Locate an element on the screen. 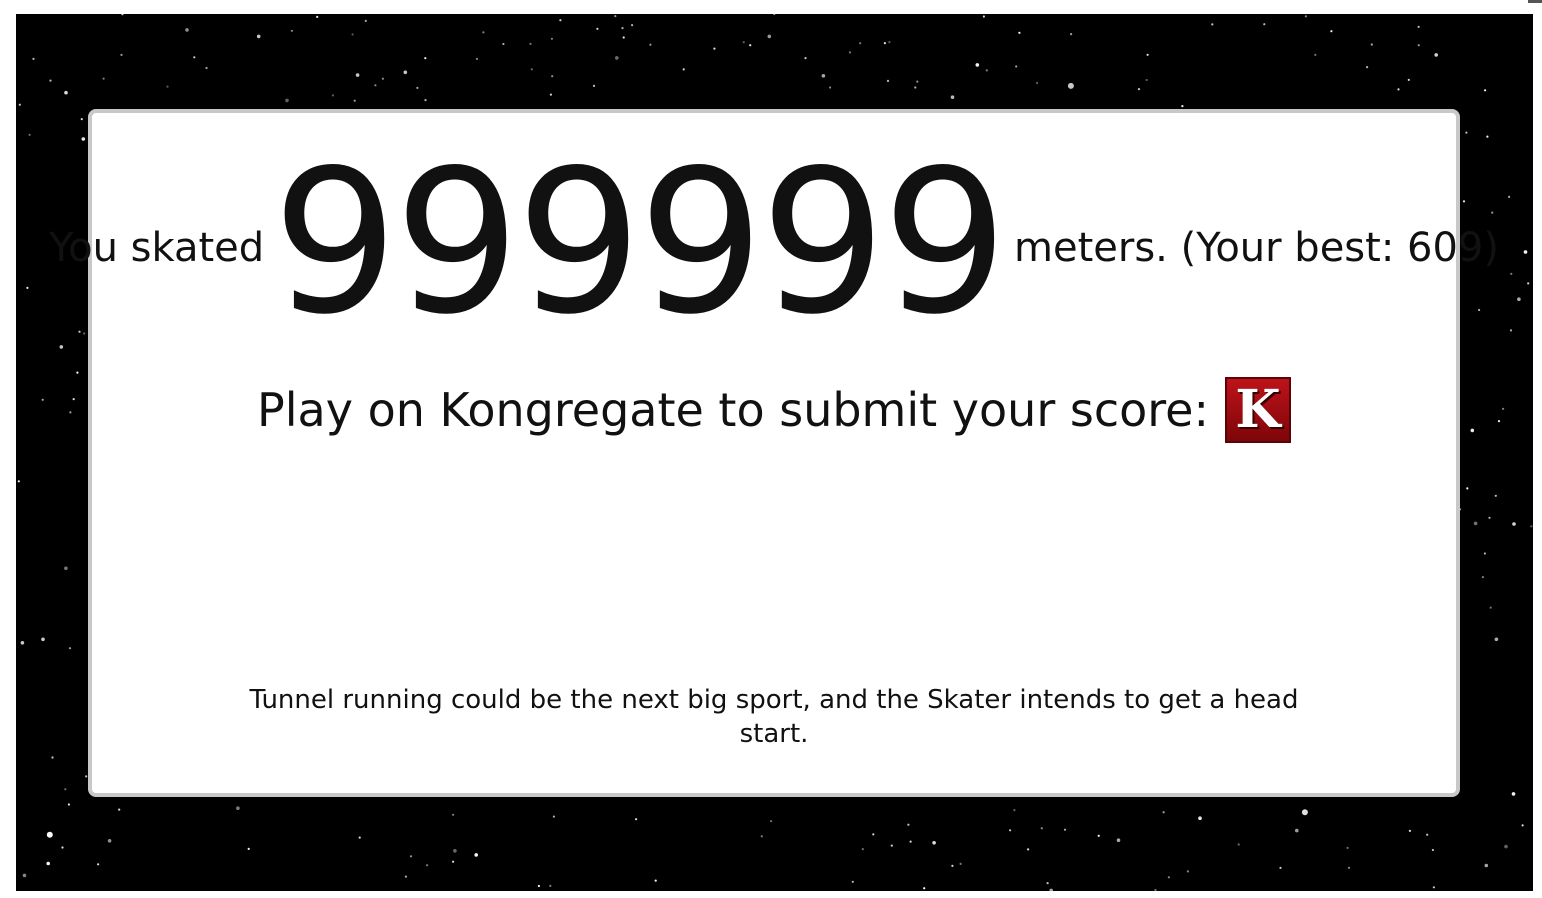 The width and height of the screenshot is (1542, 898). kongregate-k-icon: K is located at coordinates (1258, 409).